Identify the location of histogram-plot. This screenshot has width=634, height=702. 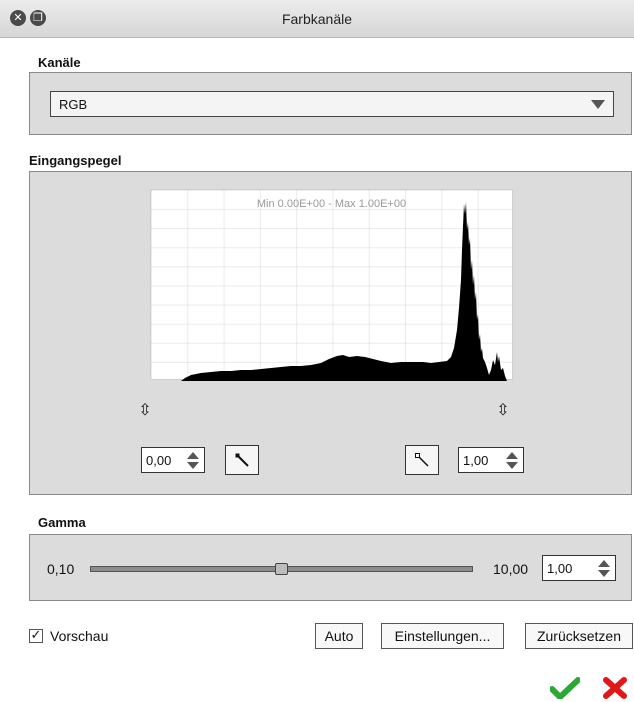
(329, 291).